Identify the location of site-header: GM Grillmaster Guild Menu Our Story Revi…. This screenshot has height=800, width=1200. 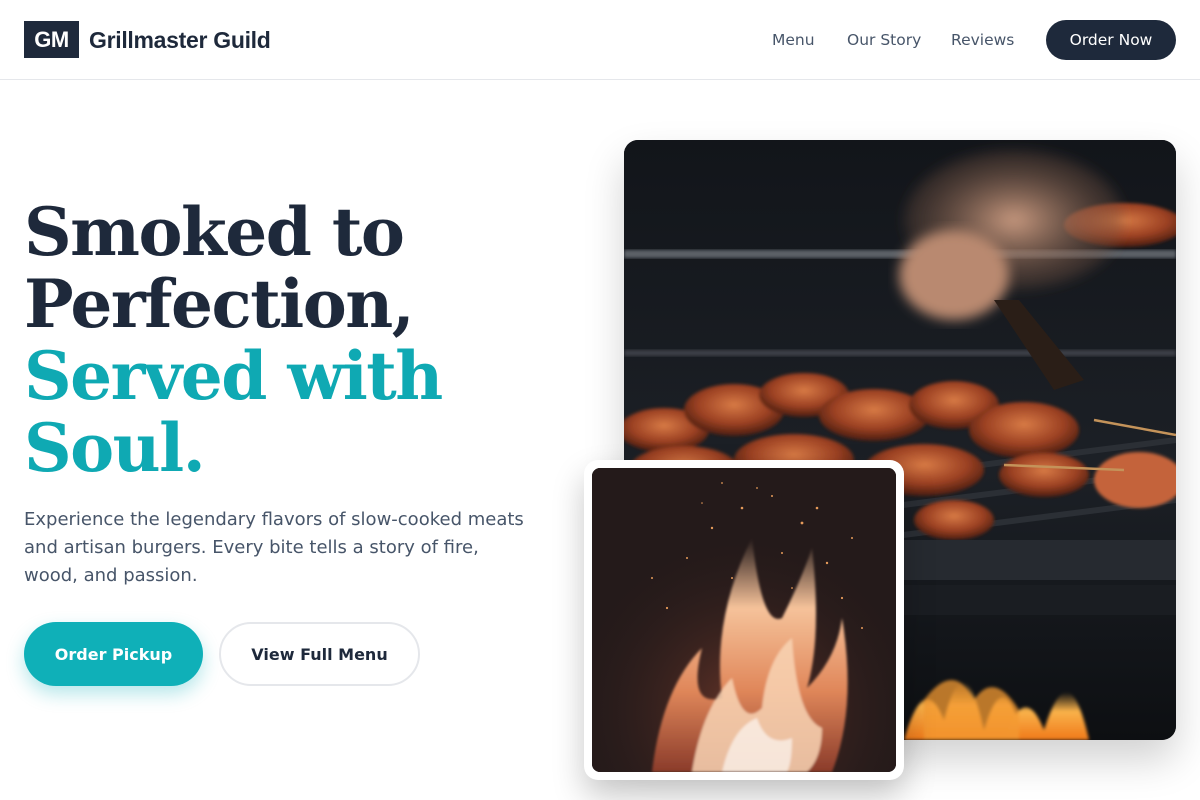
(600, 40).